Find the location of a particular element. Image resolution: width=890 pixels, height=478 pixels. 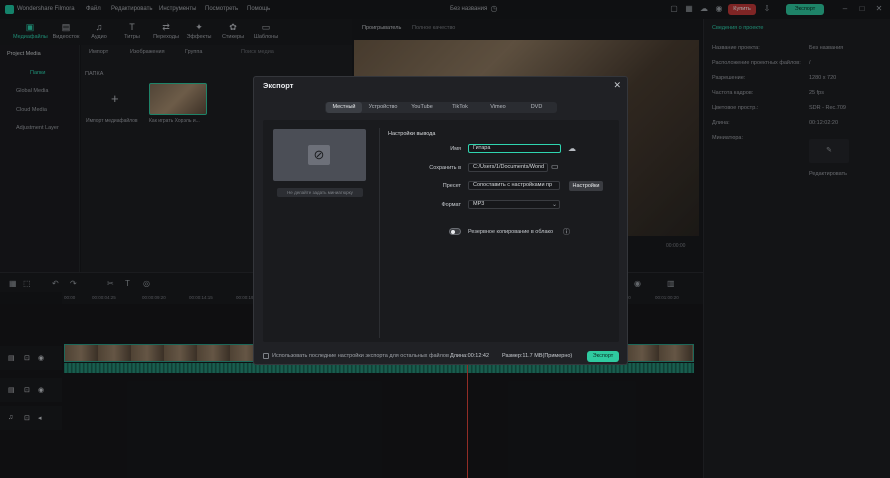

size-text: Размер:11.7 MB(Примерно) is located at coordinates (537, 356).